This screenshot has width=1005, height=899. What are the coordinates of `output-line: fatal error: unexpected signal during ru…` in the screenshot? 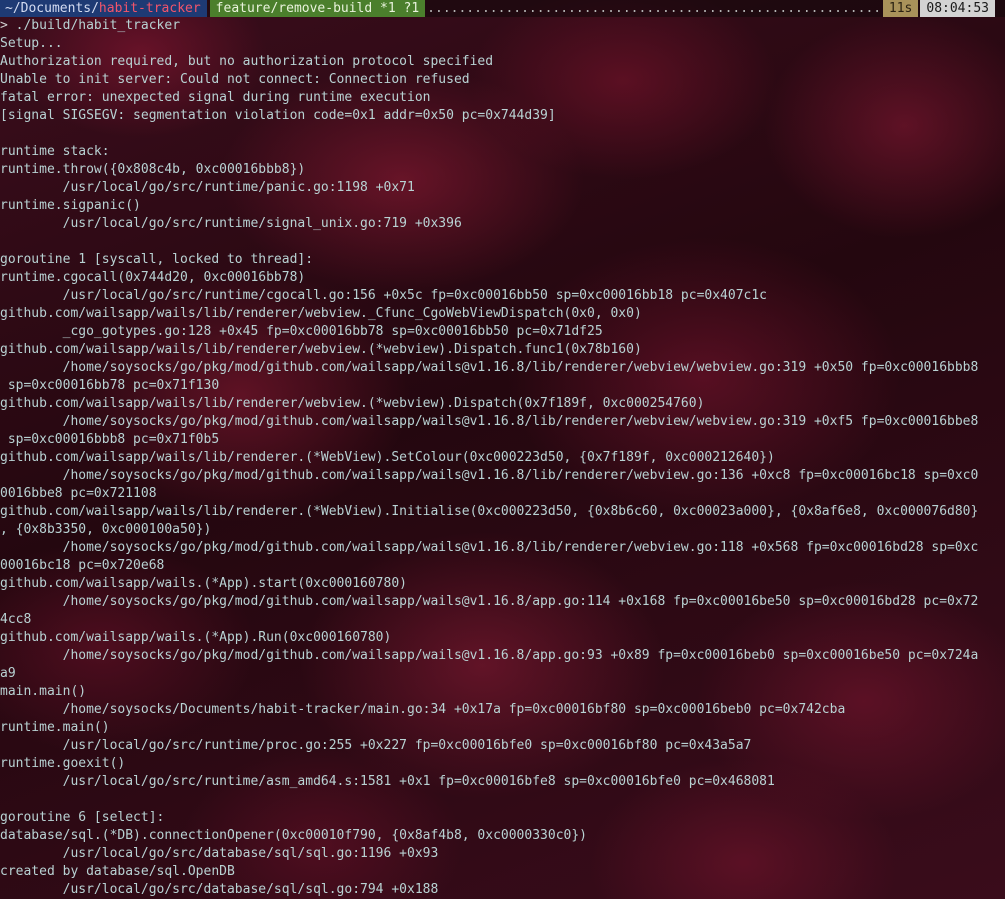 It's located at (215, 97).